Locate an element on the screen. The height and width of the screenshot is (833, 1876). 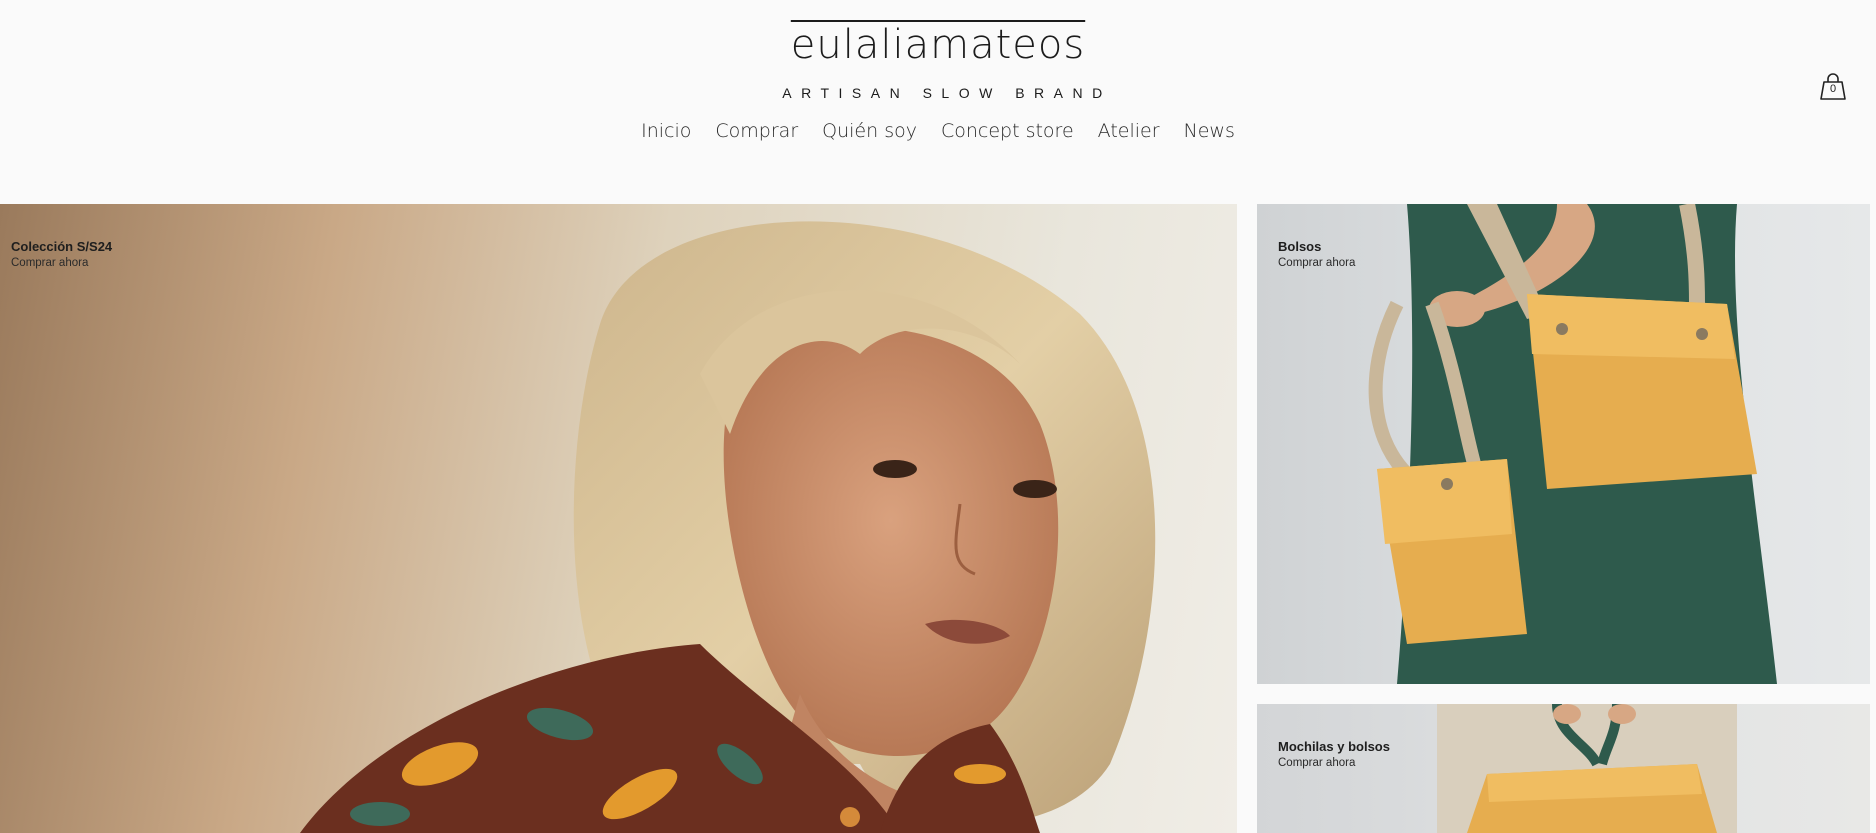
brand-logo: eulaliamateos is located at coordinates (938, 45).